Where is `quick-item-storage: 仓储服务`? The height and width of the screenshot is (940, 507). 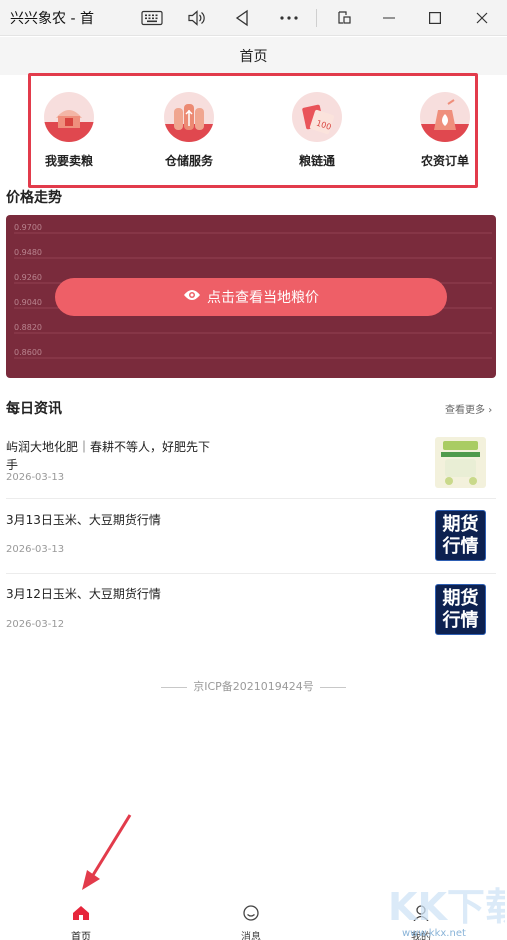 quick-item-storage: 仓储服务 is located at coordinates (189, 130).